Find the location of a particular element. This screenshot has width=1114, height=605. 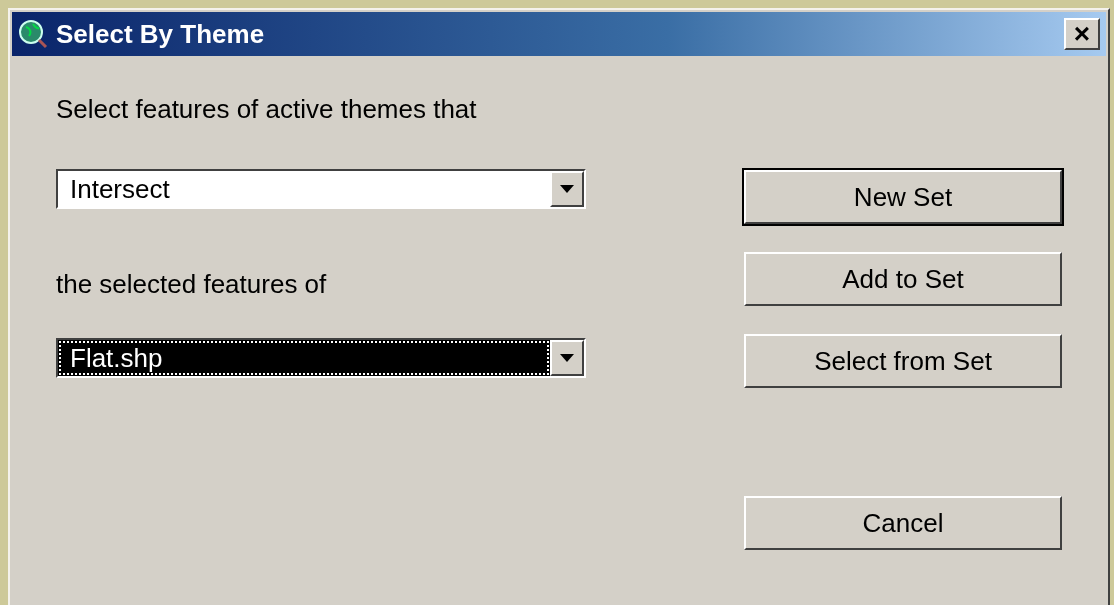

dropdown: Flat.shp is located at coordinates (321, 358).